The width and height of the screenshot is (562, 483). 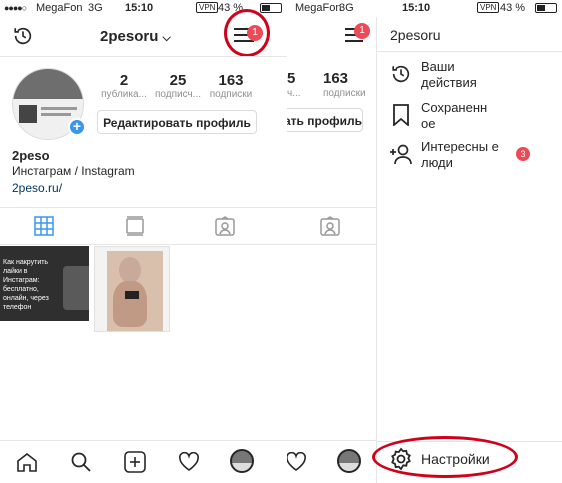 I want to click on bookmark-icon, so click(x=401, y=115).